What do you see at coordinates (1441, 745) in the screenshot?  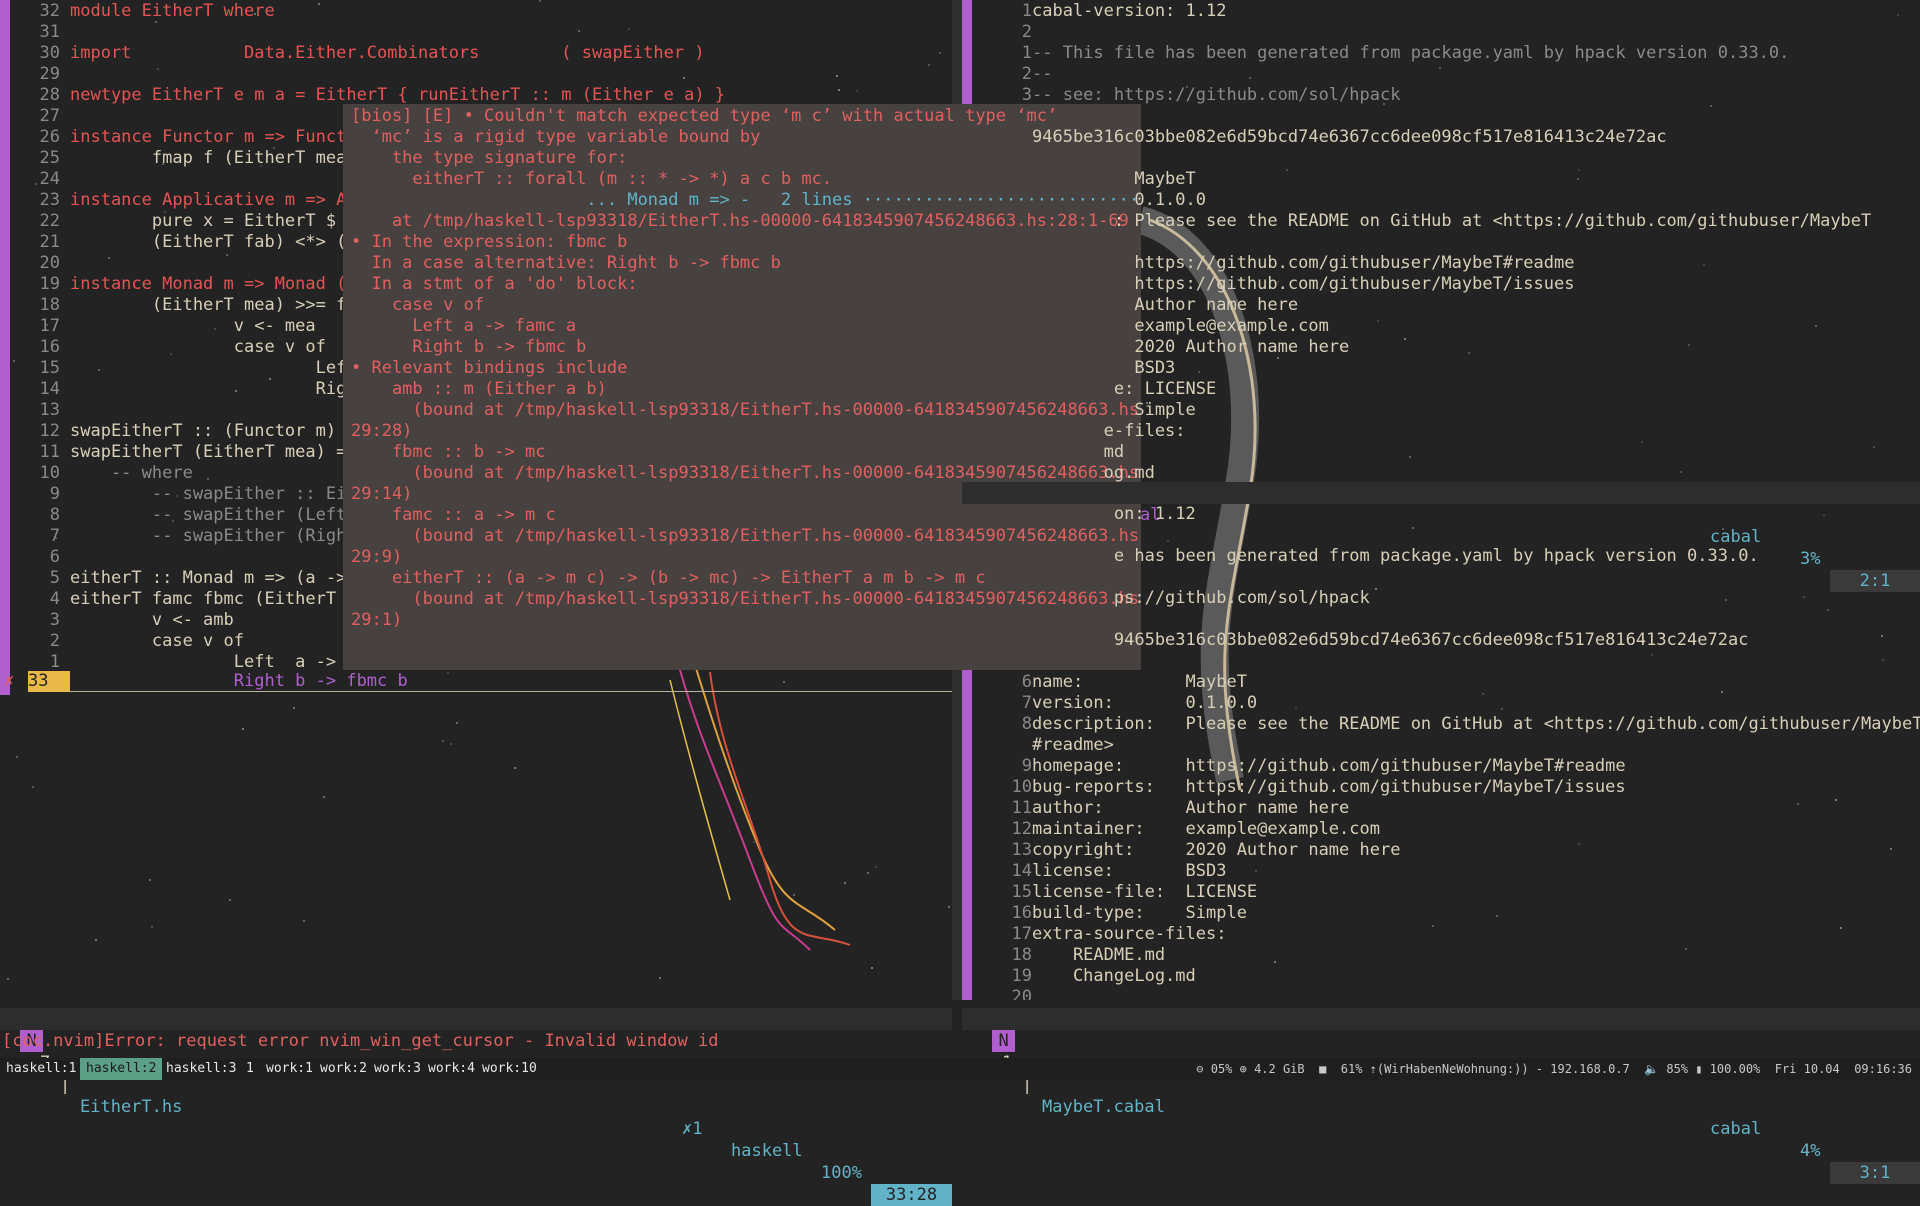 I see `code-line: #readme>` at bounding box center [1441, 745].